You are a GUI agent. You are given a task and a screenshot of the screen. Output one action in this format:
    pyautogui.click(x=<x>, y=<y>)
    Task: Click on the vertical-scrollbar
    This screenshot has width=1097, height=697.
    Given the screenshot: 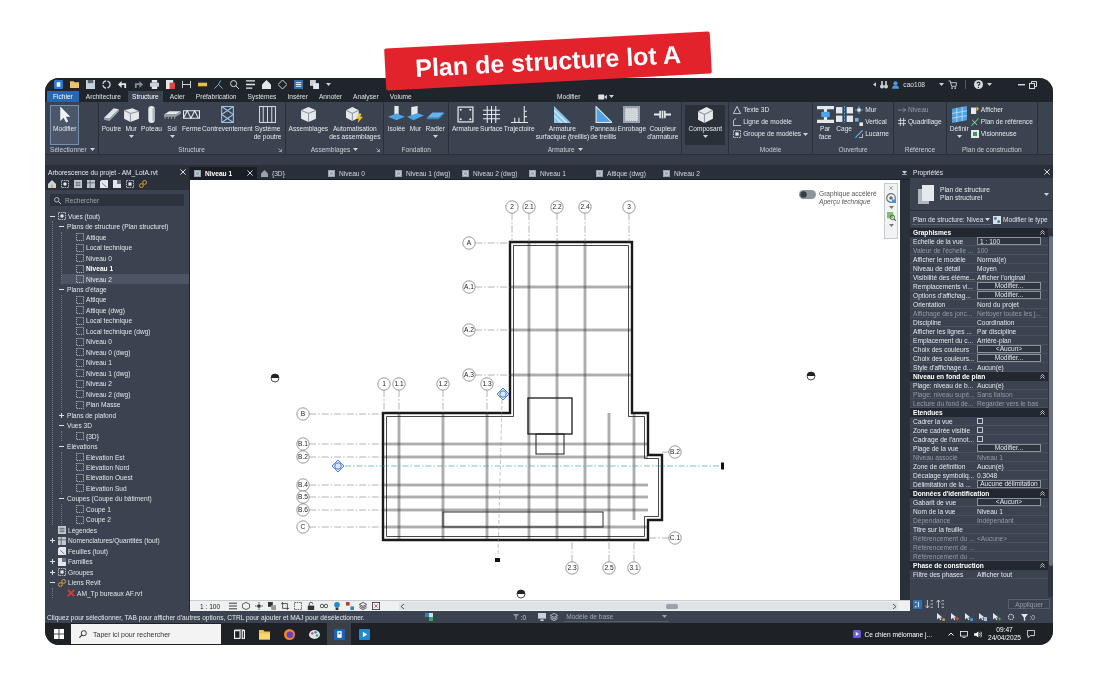 What is the action you would take?
    pyautogui.click(x=905, y=390)
    